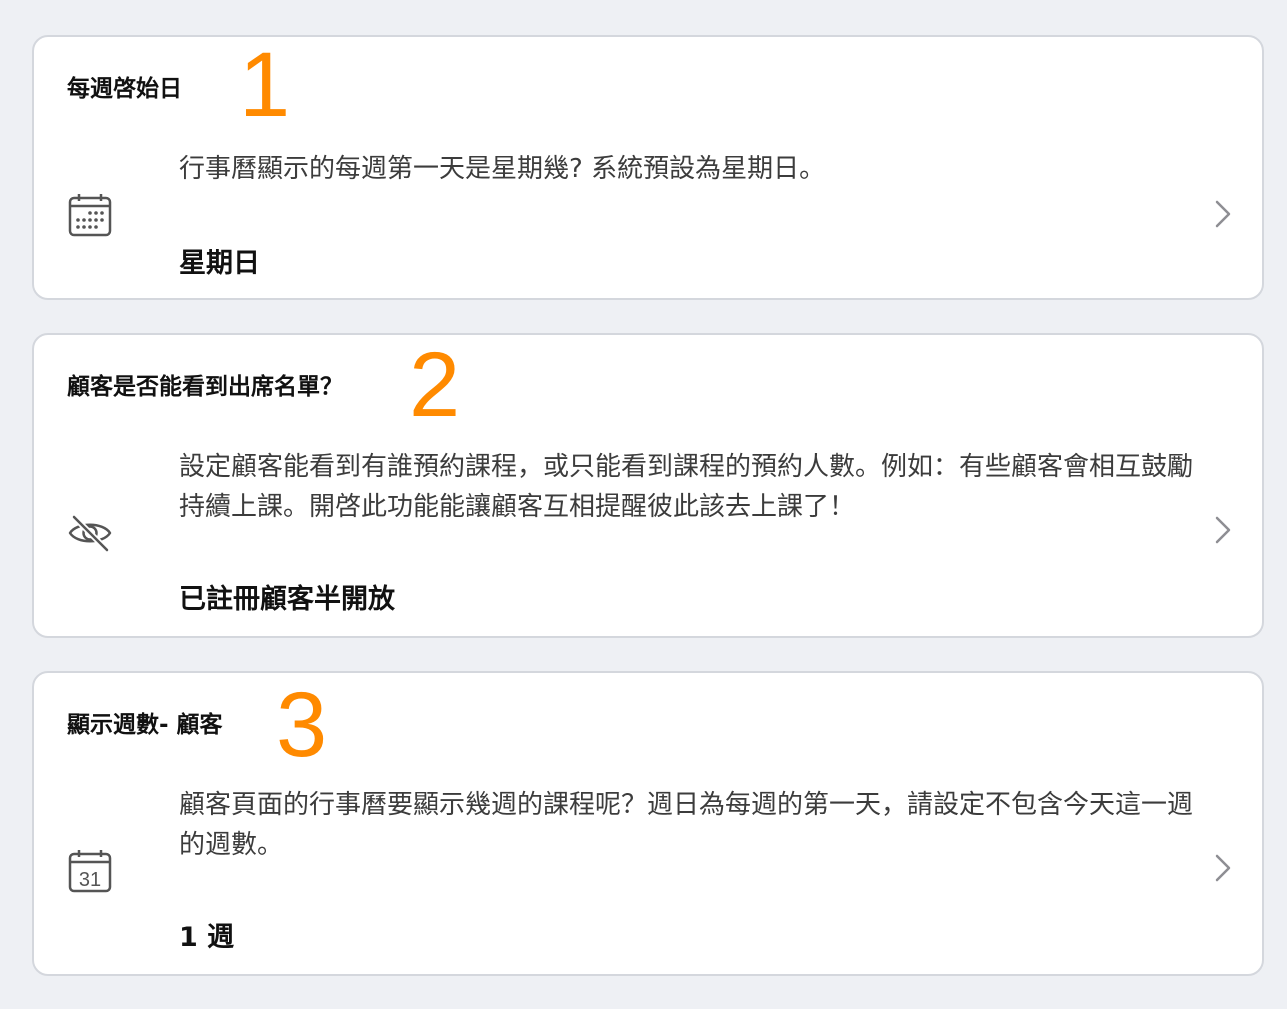 This screenshot has height=1009, width=1287. I want to click on setting-title: 每週啓始日, so click(124, 89).